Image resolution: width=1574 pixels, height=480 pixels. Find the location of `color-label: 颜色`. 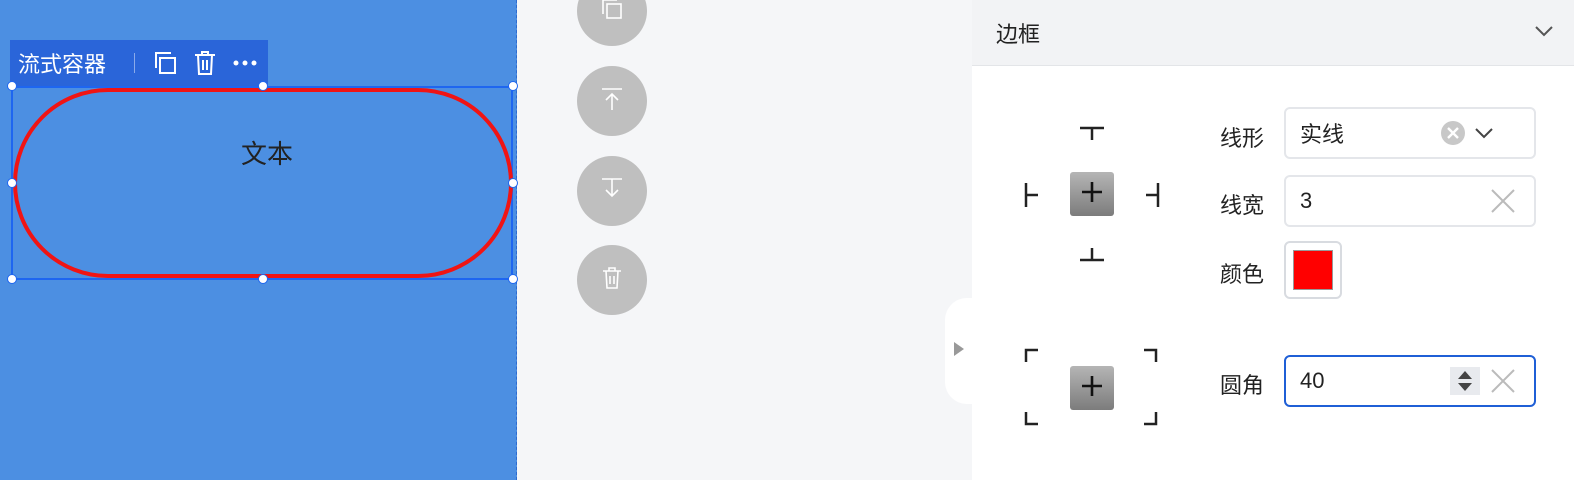

color-label: 颜色 is located at coordinates (1242, 274).